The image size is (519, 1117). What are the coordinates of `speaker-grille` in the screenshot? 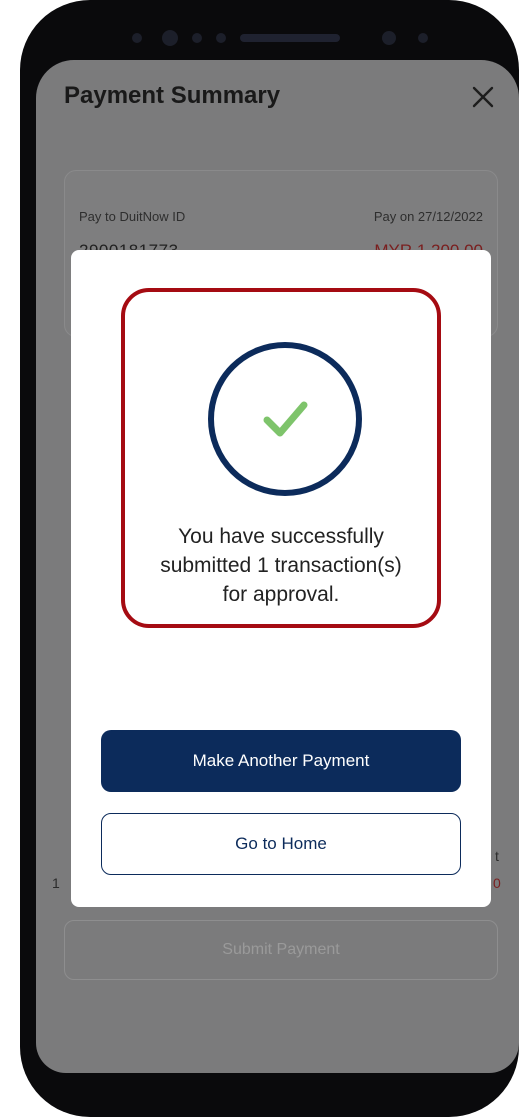 It's located at (290, 38).